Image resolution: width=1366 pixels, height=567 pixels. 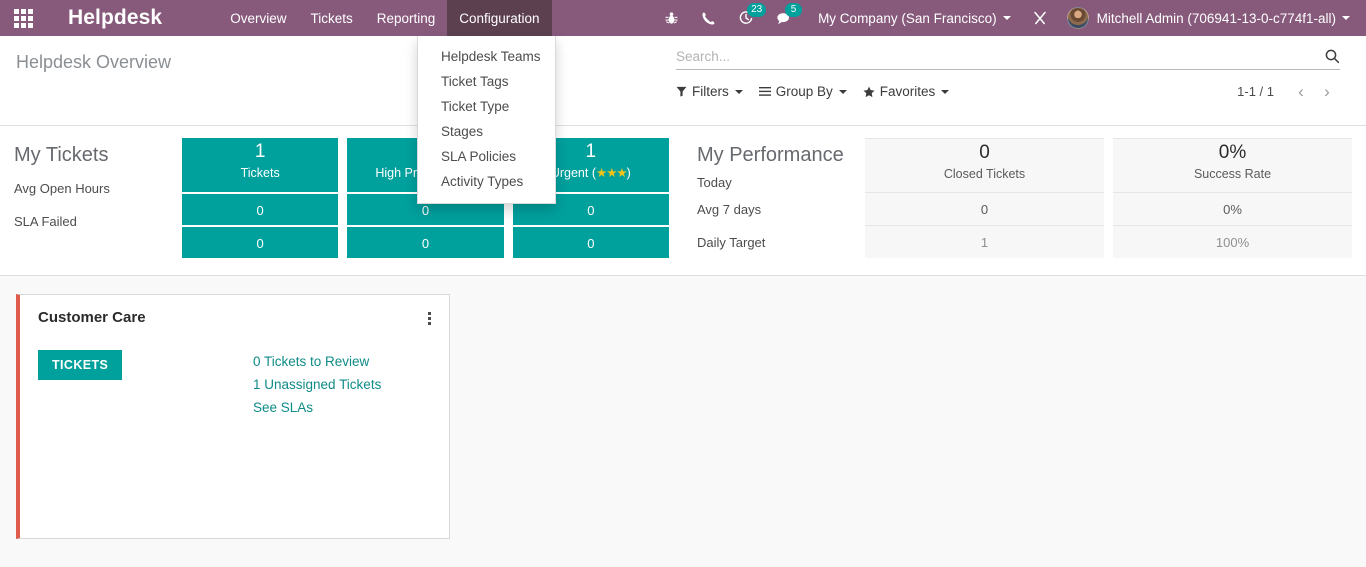 I want to click on apps-grid-icon, so click(x=23, y=18).